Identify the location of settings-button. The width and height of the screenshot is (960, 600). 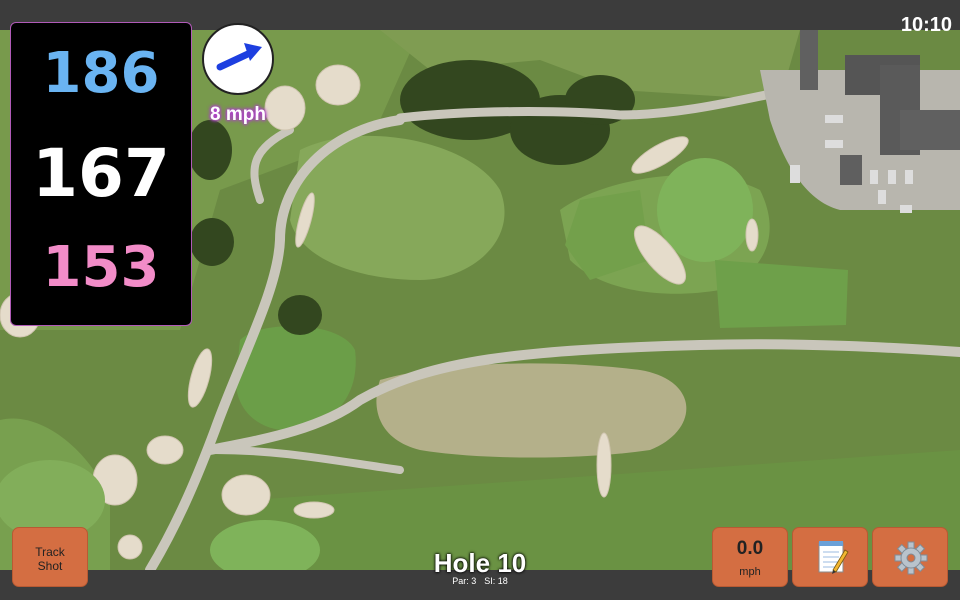
(910, 557).